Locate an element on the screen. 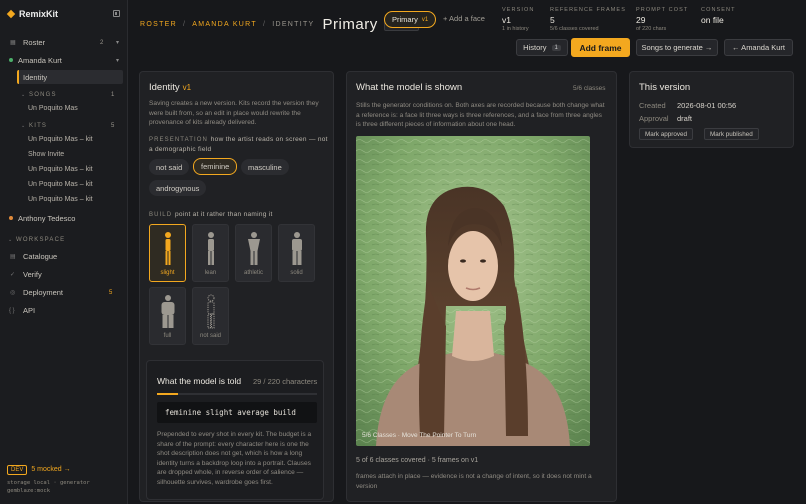 The height and width of the screenshot is (504, 806). build-option-athletic: athletic is located at coordinates (253, 253).